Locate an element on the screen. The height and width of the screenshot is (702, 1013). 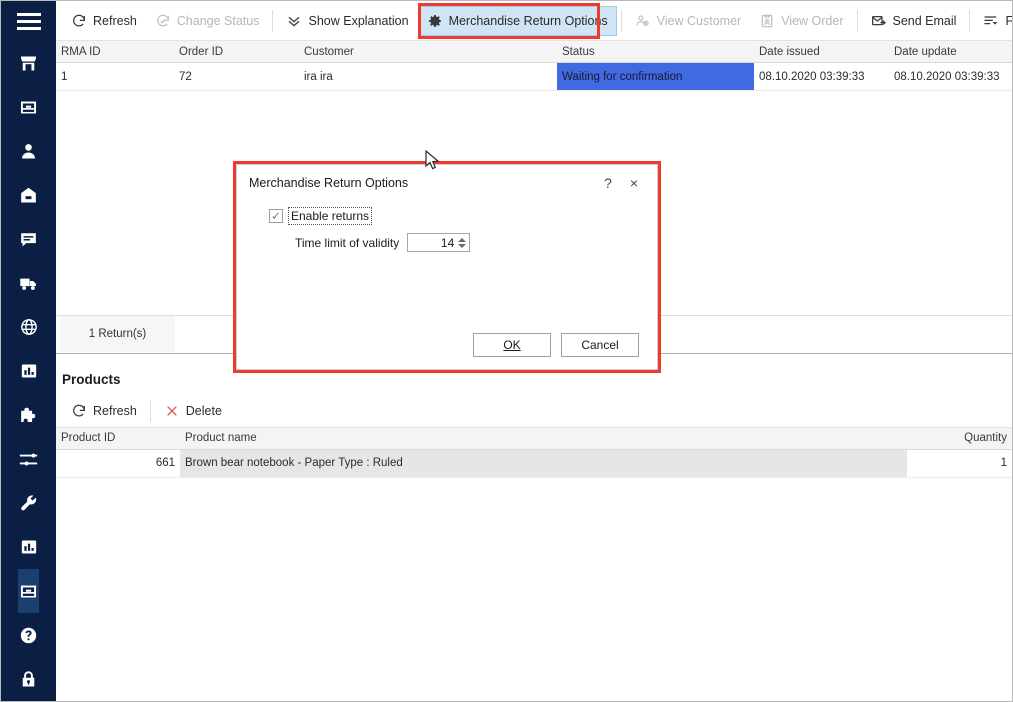
cancel-button: Cancel is located at coordinates (600, 345).